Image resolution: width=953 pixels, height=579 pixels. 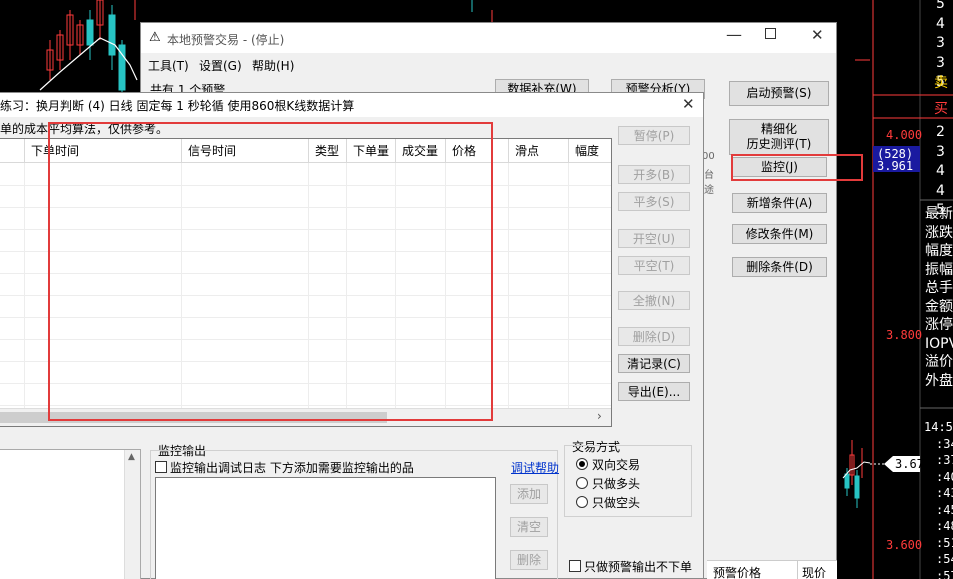 I want to click on menu-tools: 工具(T), so click(x=168, y=65).